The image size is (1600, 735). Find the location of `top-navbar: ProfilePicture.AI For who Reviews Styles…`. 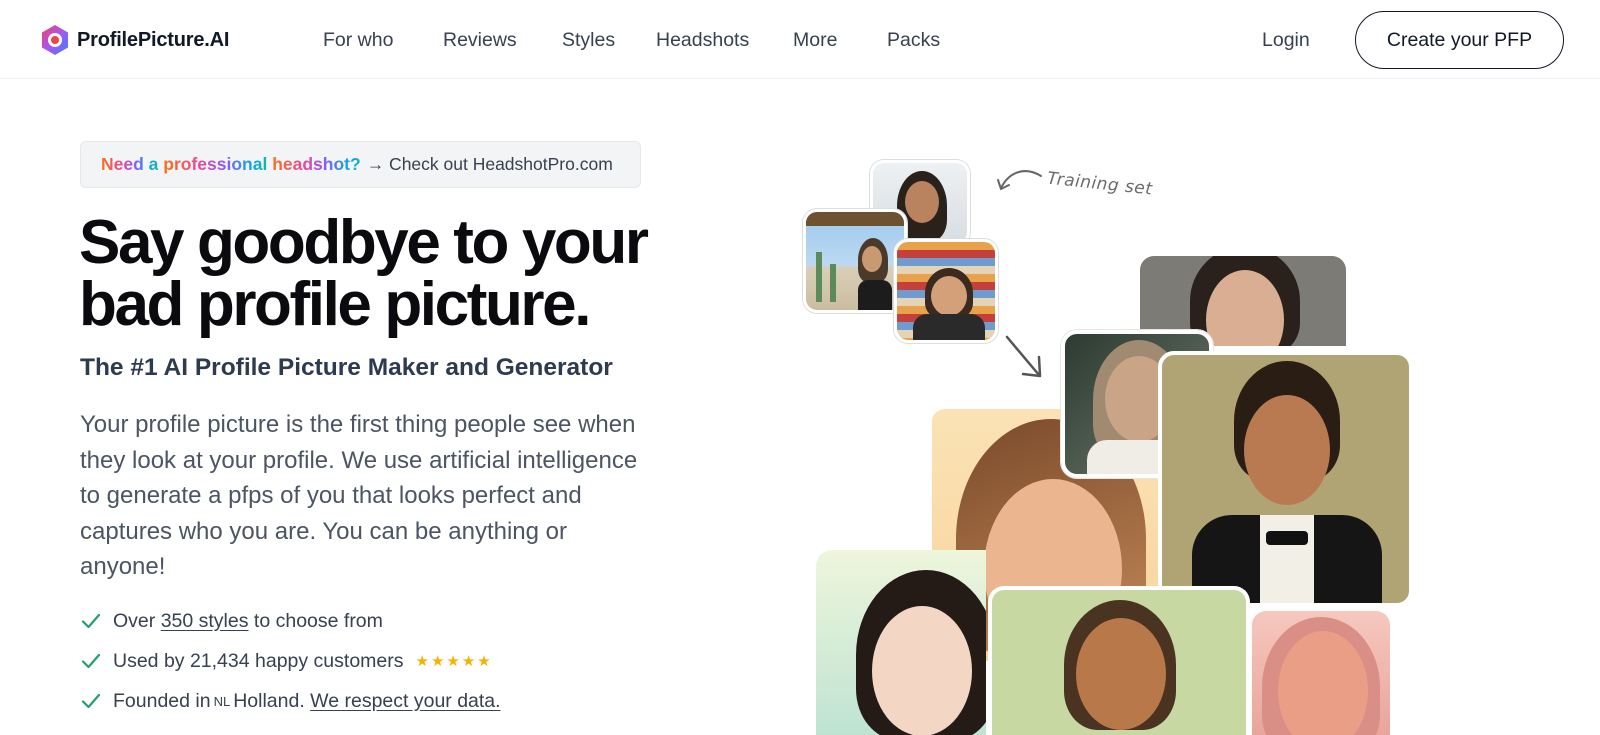

top-navbar: ProfilePicture.AI For who Reviews Styles… is located at coordinates (800, 39).